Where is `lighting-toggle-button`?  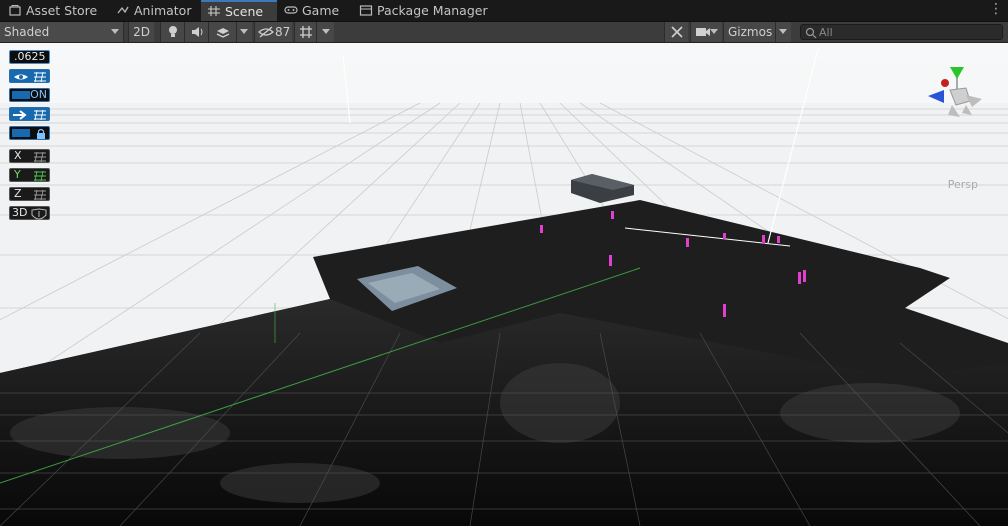 lighting-toggle-button is located at coordinates (172, 32).